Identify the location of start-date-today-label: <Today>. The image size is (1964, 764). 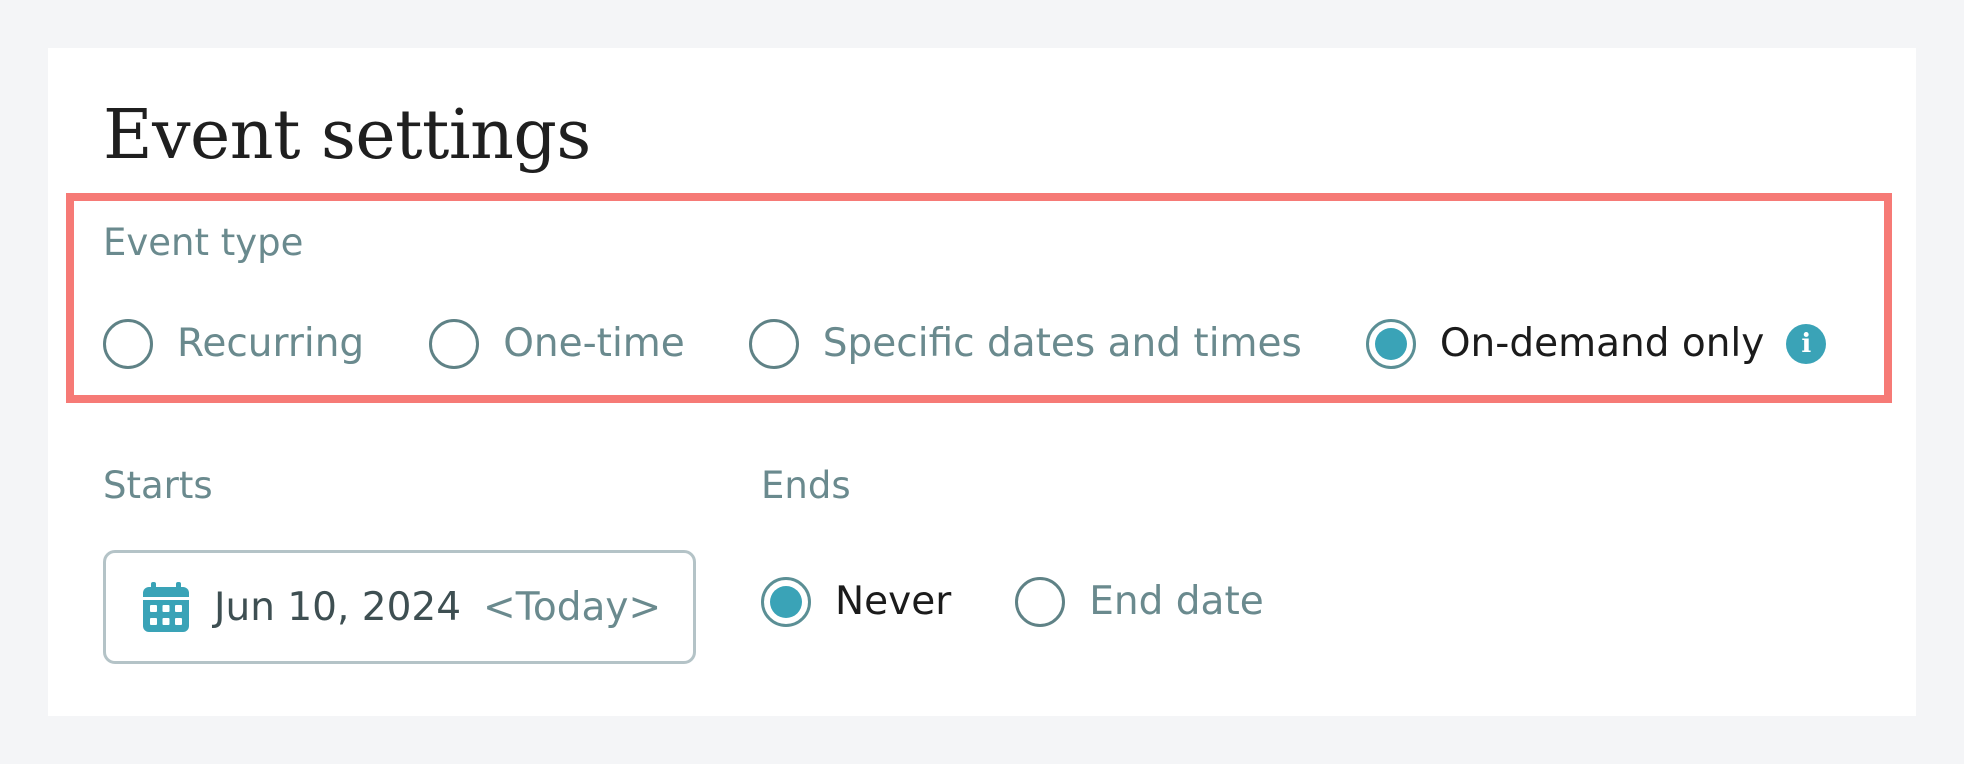
(572, 607).